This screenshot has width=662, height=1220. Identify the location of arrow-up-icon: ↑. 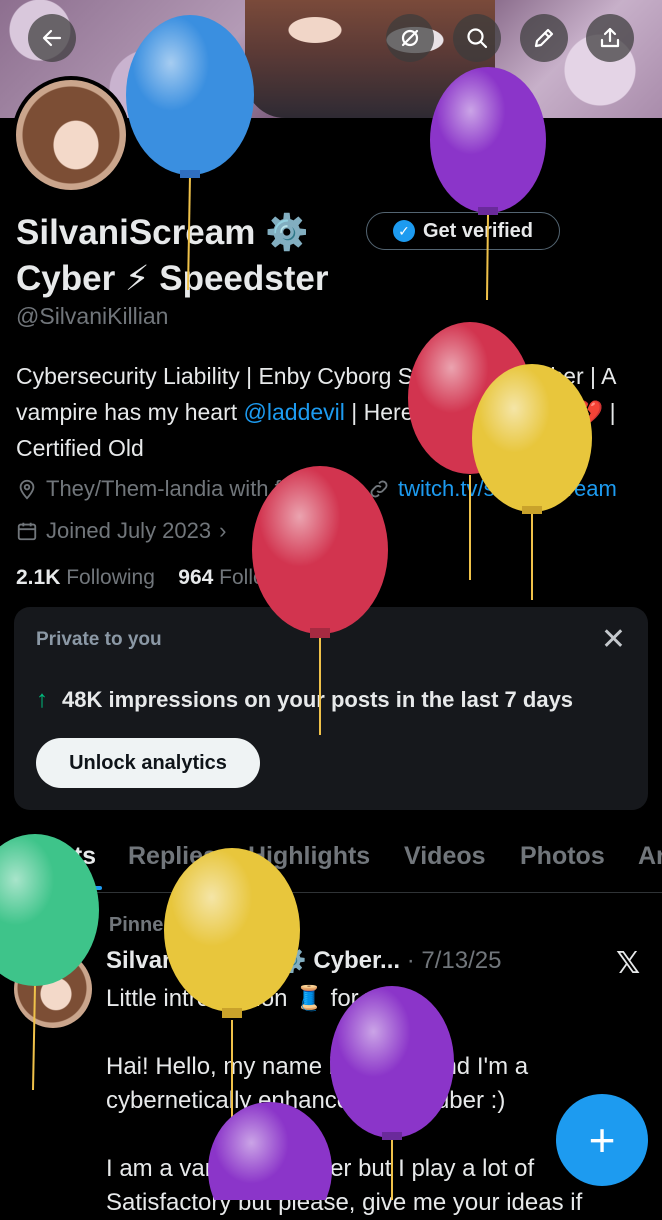
(42, 699).